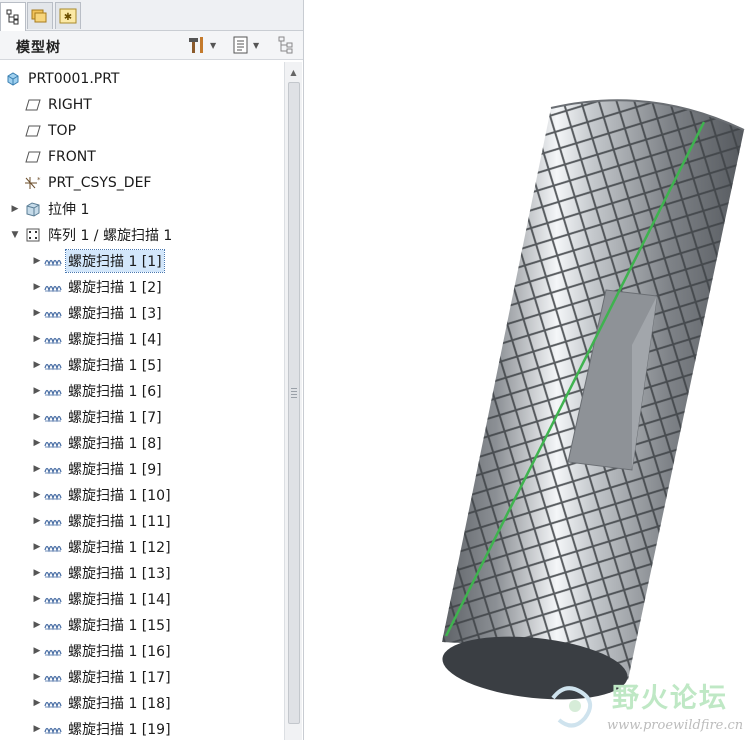 The height and width of the screenshot is (744, 756). I want to click on tree-item-helical-sweep: ▶ 螺旋扫描 1 [18], so click(142, 703).